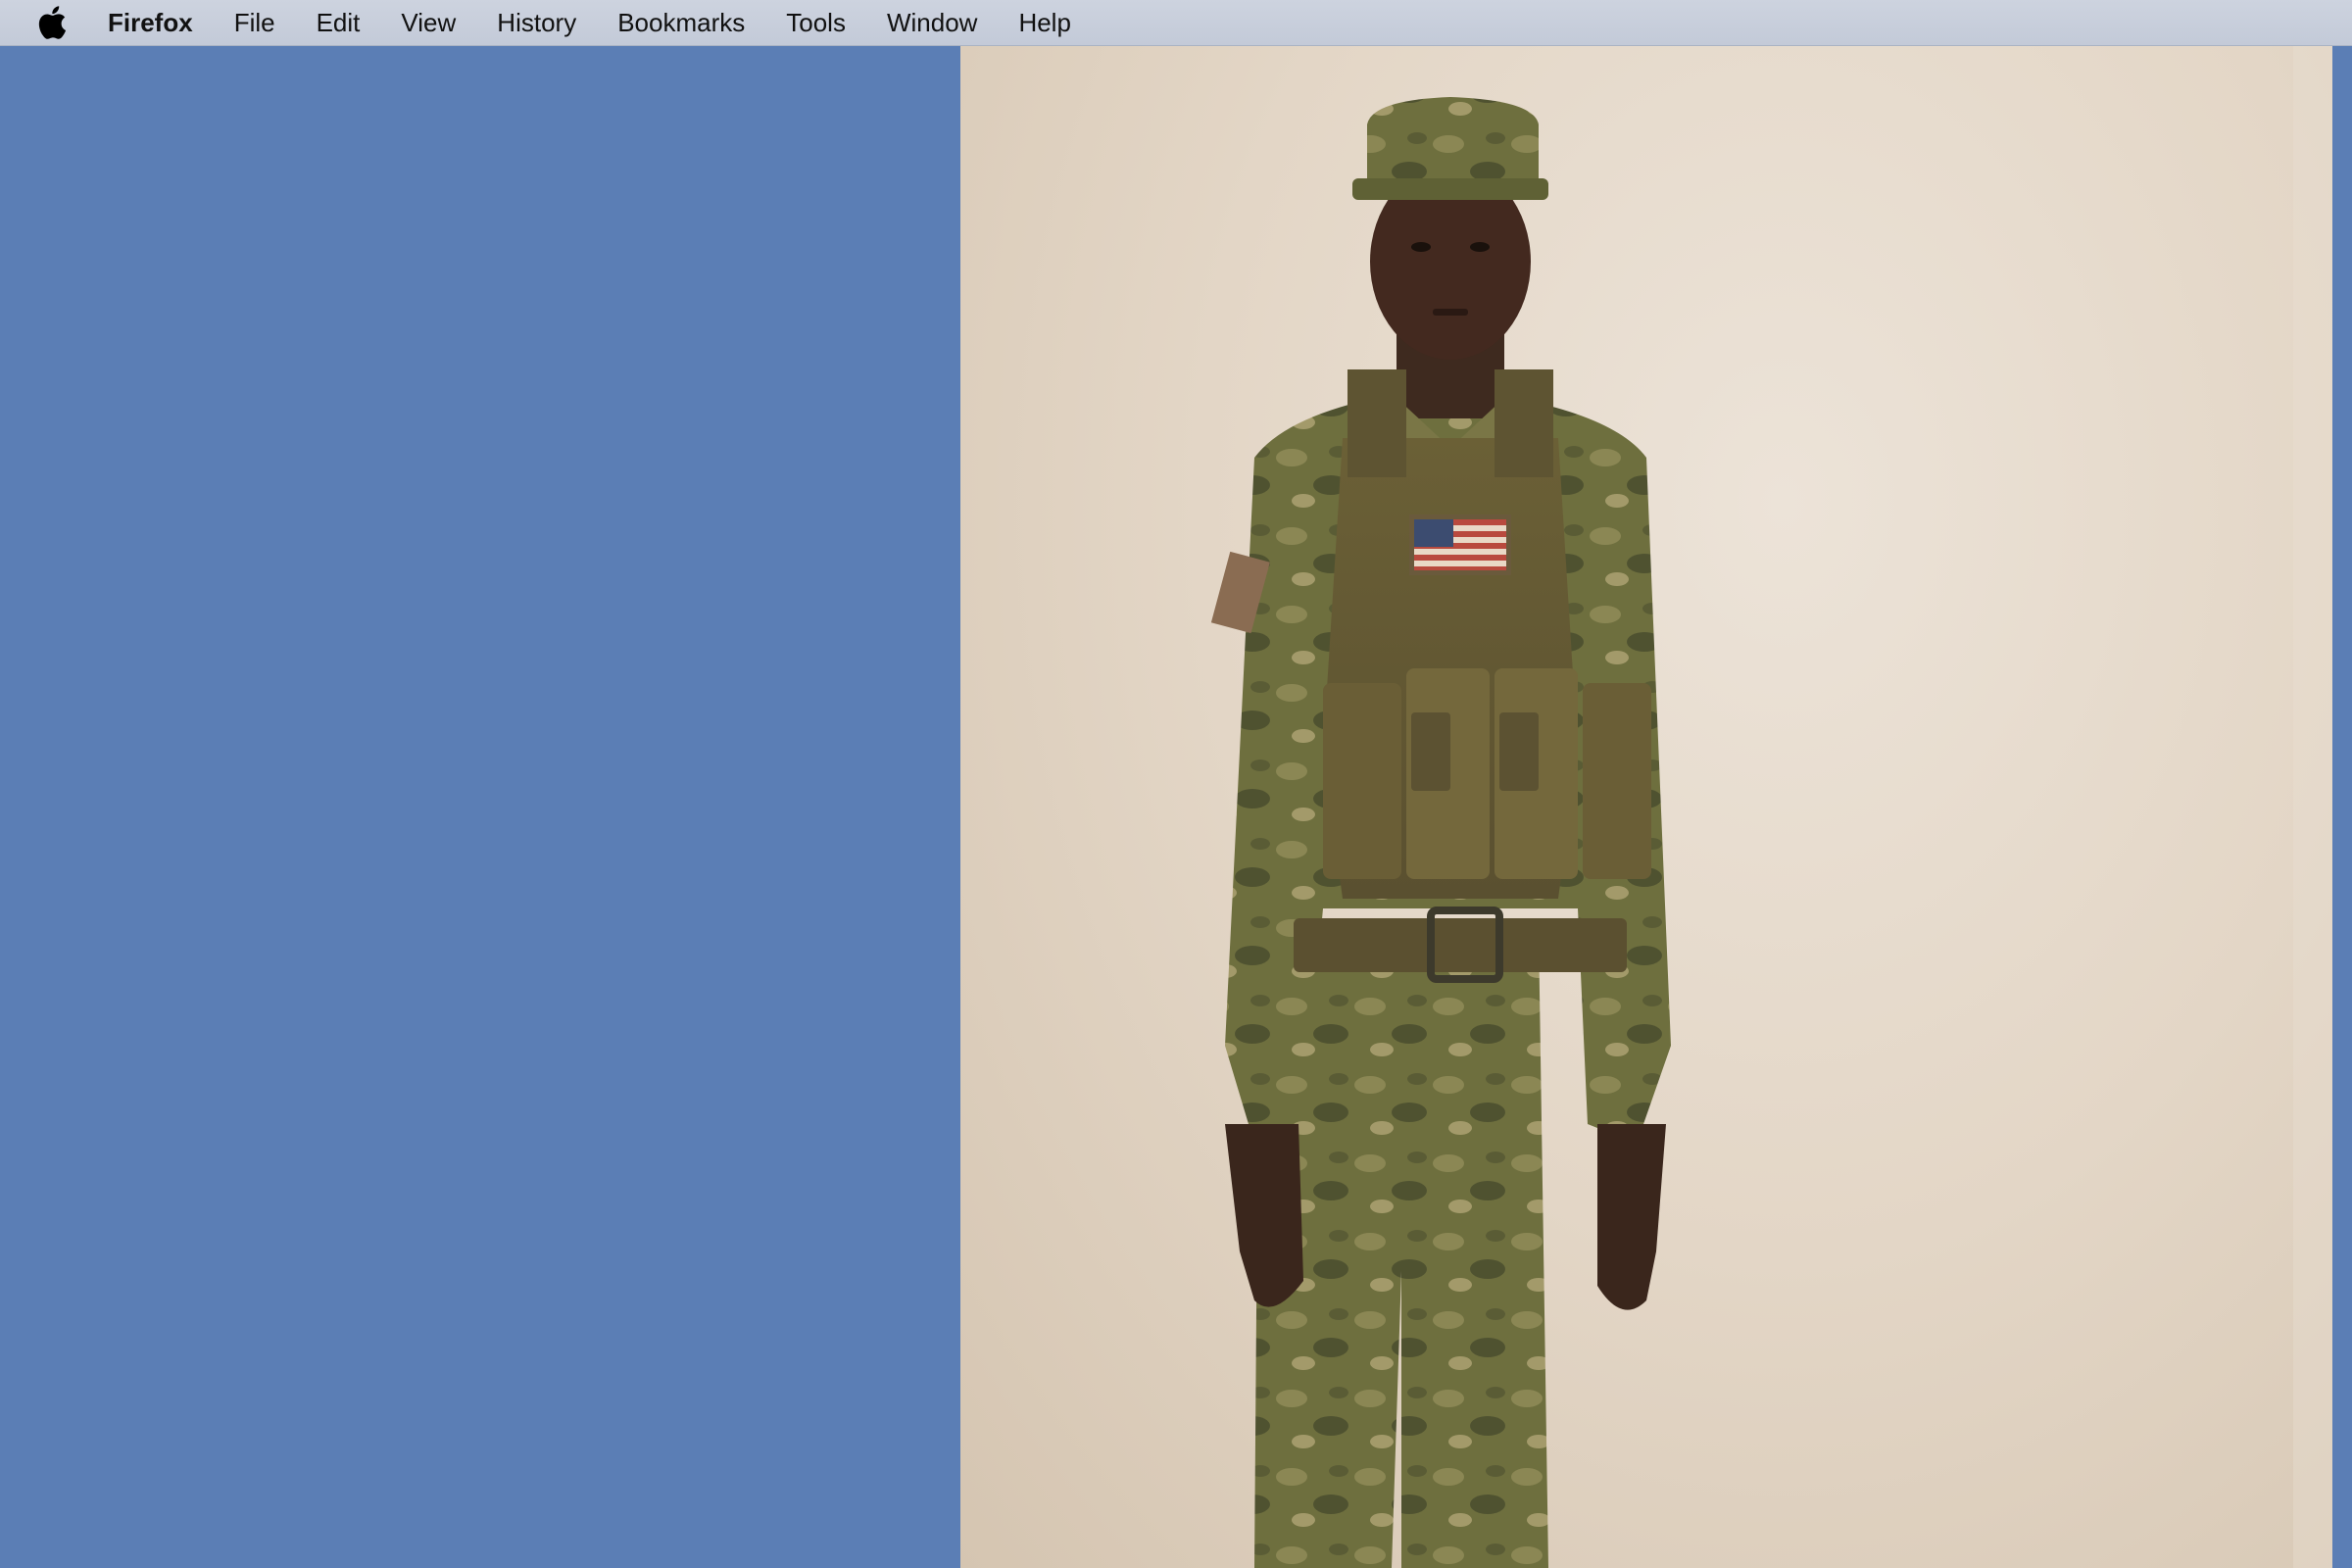 The height and width of the screenshot is (1568, 2352). What do you see at coordinates (536, 23) in the screenshot?
I see `menu-history: History` at bounding box center [536, 23].